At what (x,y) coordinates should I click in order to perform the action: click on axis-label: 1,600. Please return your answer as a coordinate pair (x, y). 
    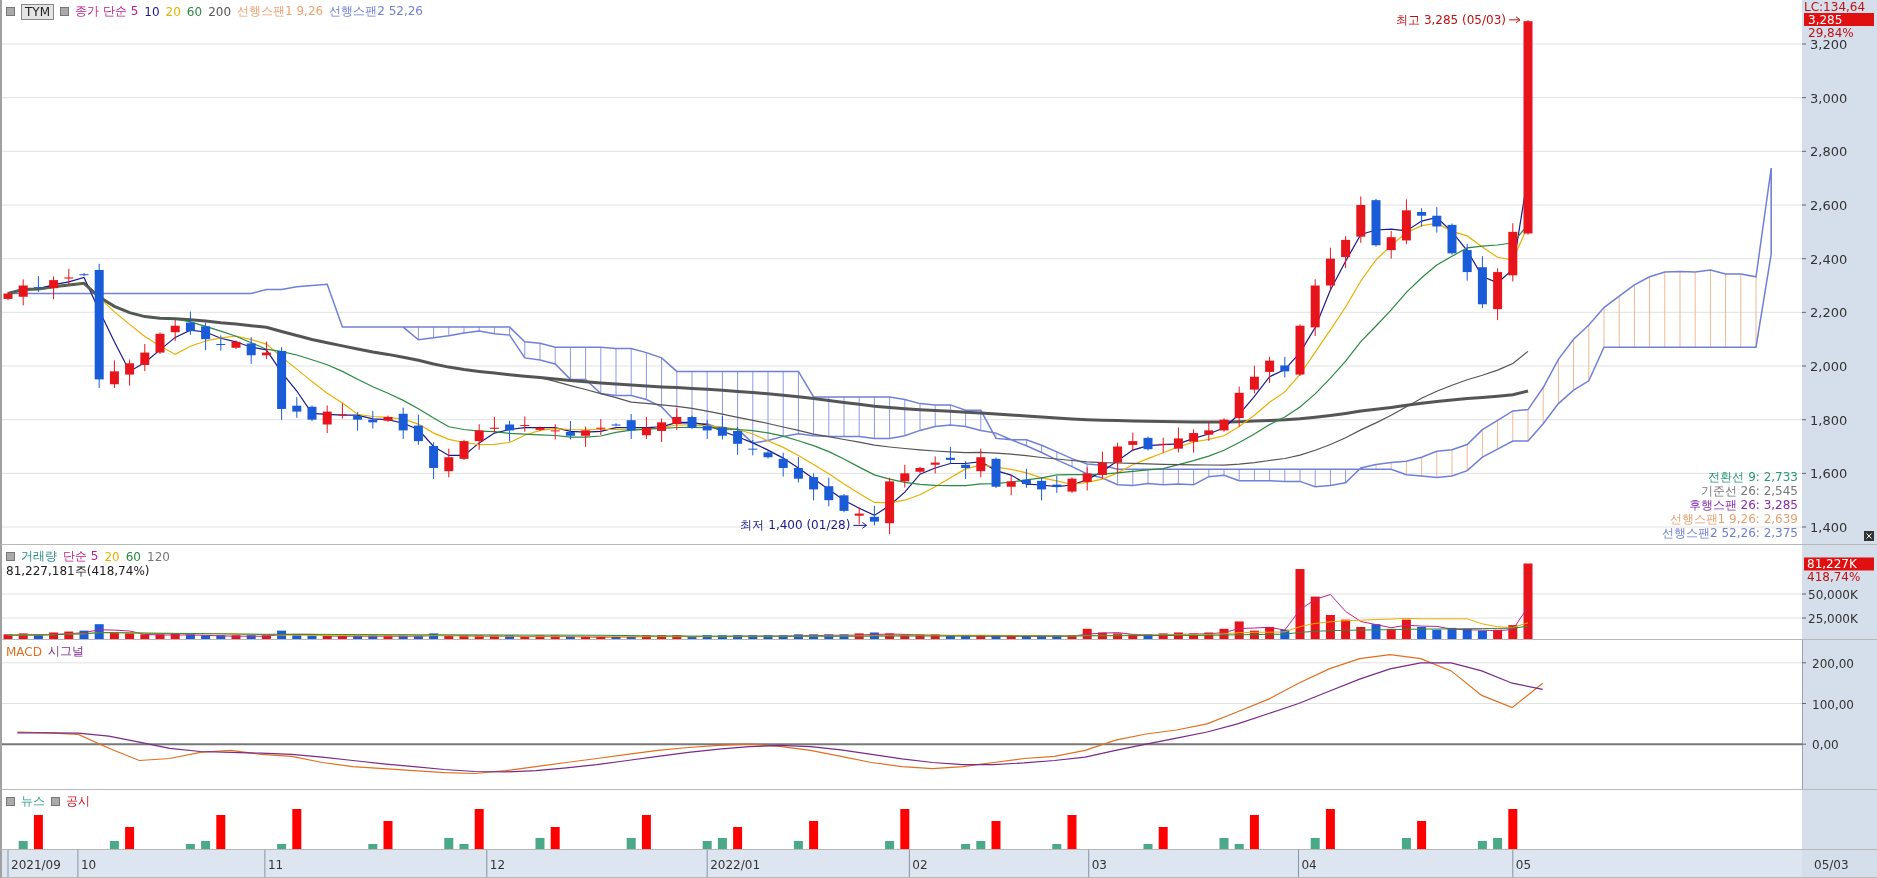
    Looking at the image, I should click on (1829, 474).